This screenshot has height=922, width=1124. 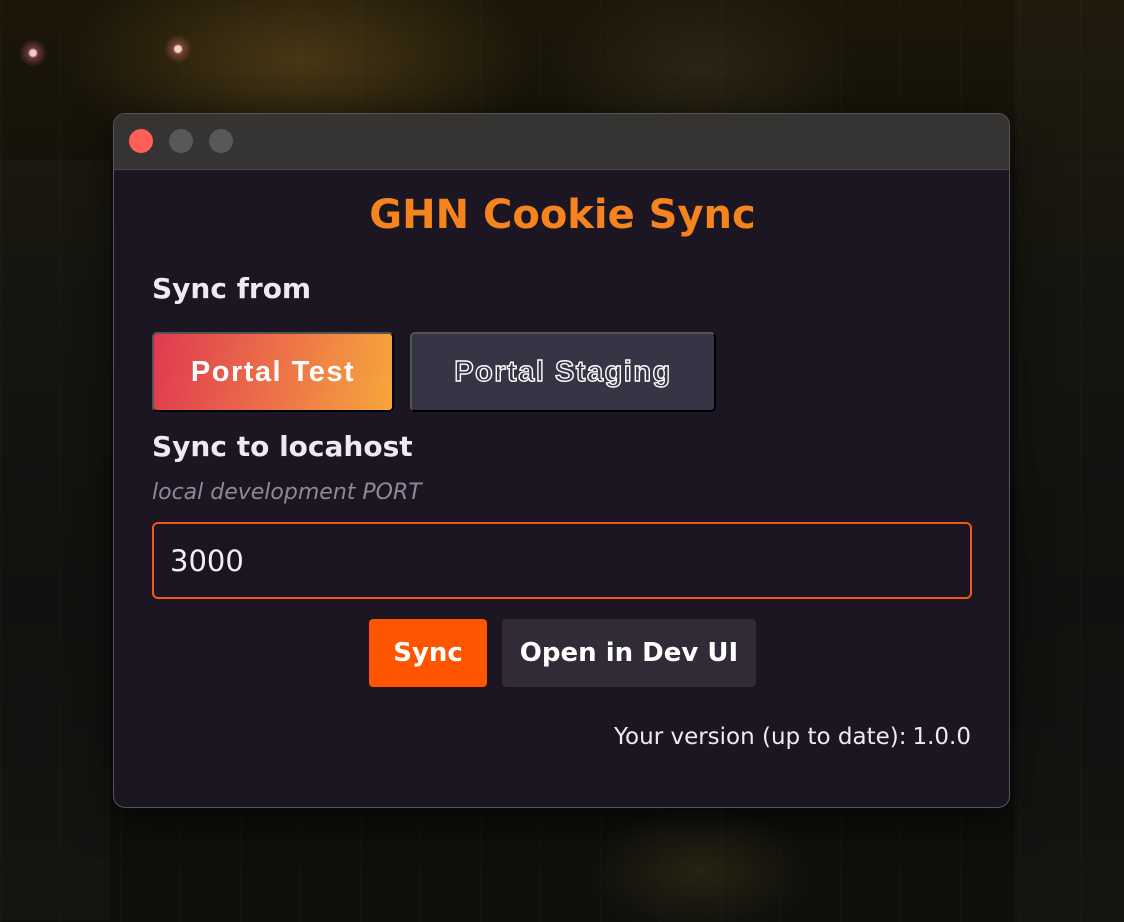 I want to click on portal-test-label: Portal Test, so click(x=273, y=371).